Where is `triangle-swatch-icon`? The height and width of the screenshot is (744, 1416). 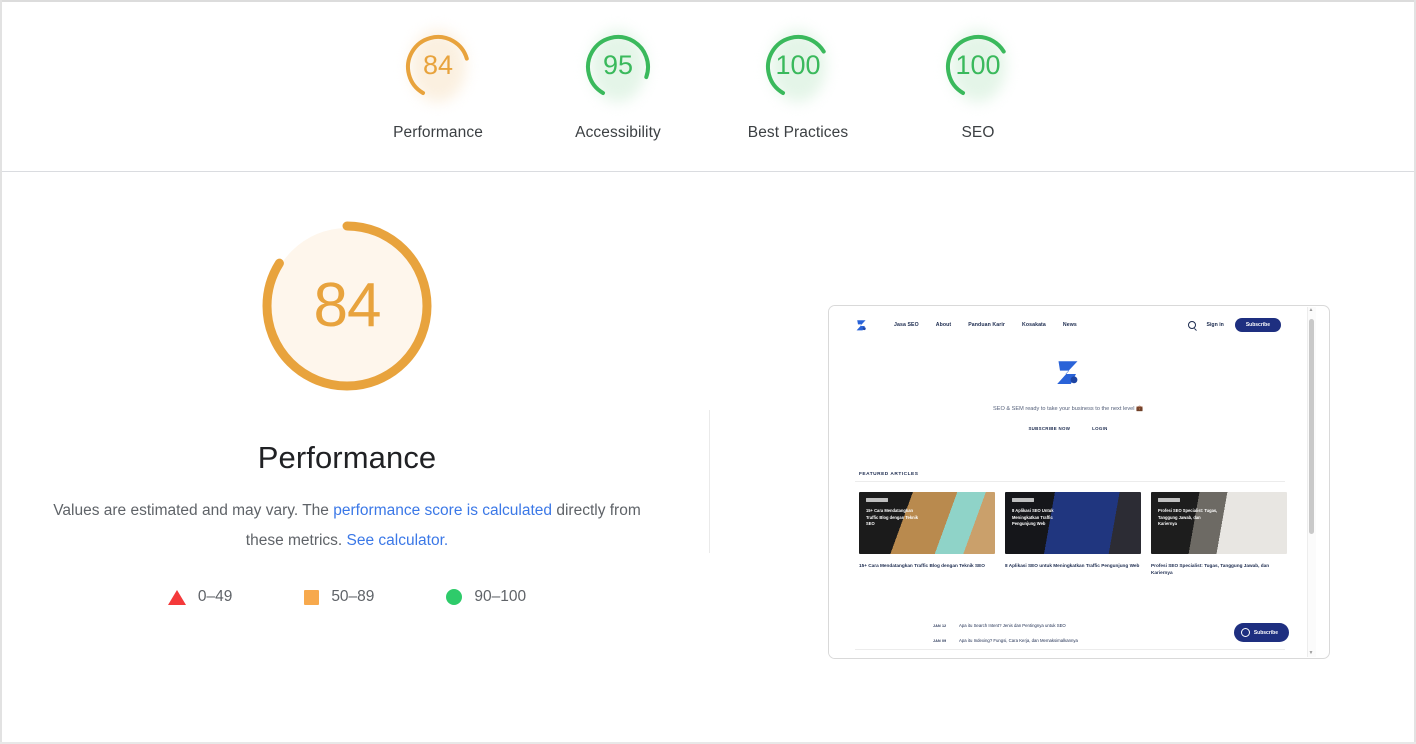 triangle-swatch-icon is located at coordinates (176, 597).